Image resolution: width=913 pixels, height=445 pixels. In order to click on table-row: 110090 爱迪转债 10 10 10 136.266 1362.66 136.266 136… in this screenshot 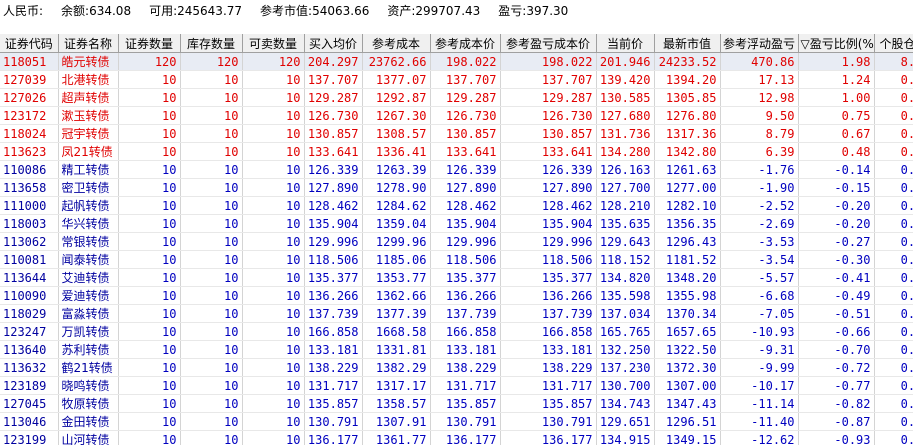, I will do `click(456, 295)`.